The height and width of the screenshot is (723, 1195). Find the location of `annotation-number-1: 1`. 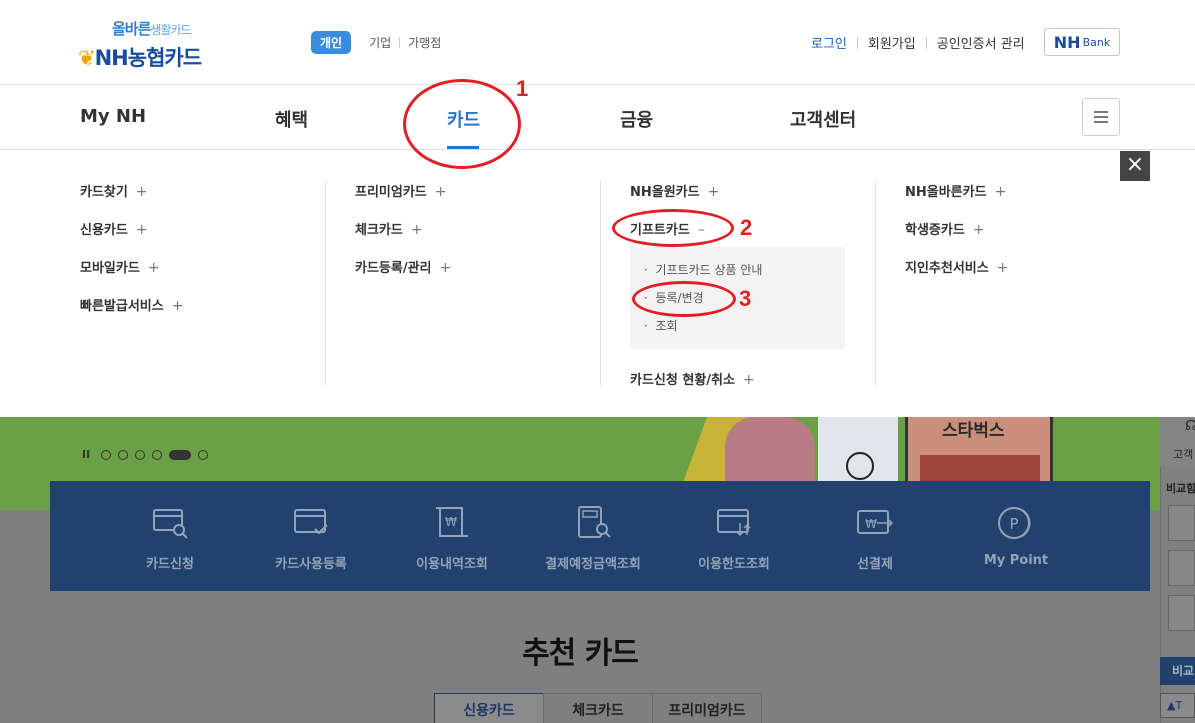

annotation-number-1: 1 is located at coordinates (522, 88).